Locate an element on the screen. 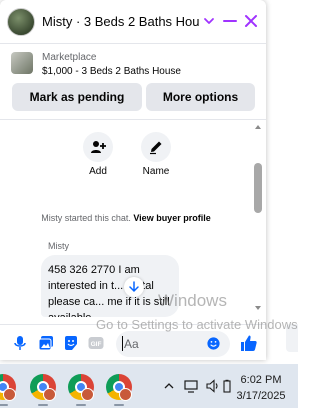 The width and height of the screenshot is (320, 408). scroll-thumb is located at coordinates (258, 188).